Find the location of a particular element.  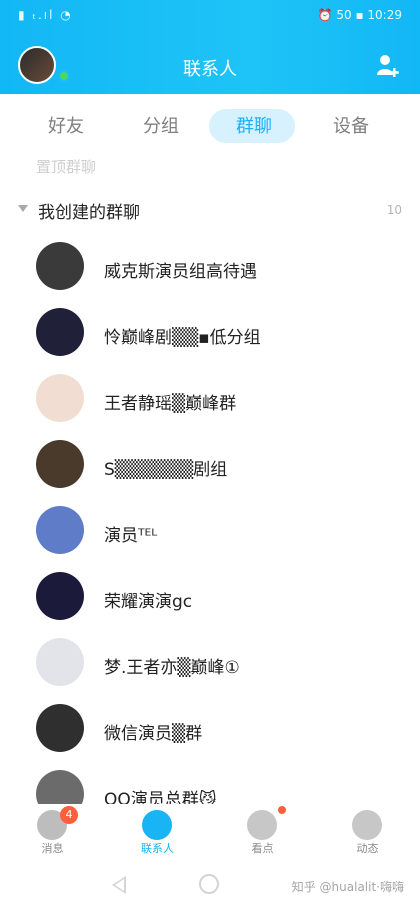

tab-friends: 好友 is located at coordinates (66, 125).